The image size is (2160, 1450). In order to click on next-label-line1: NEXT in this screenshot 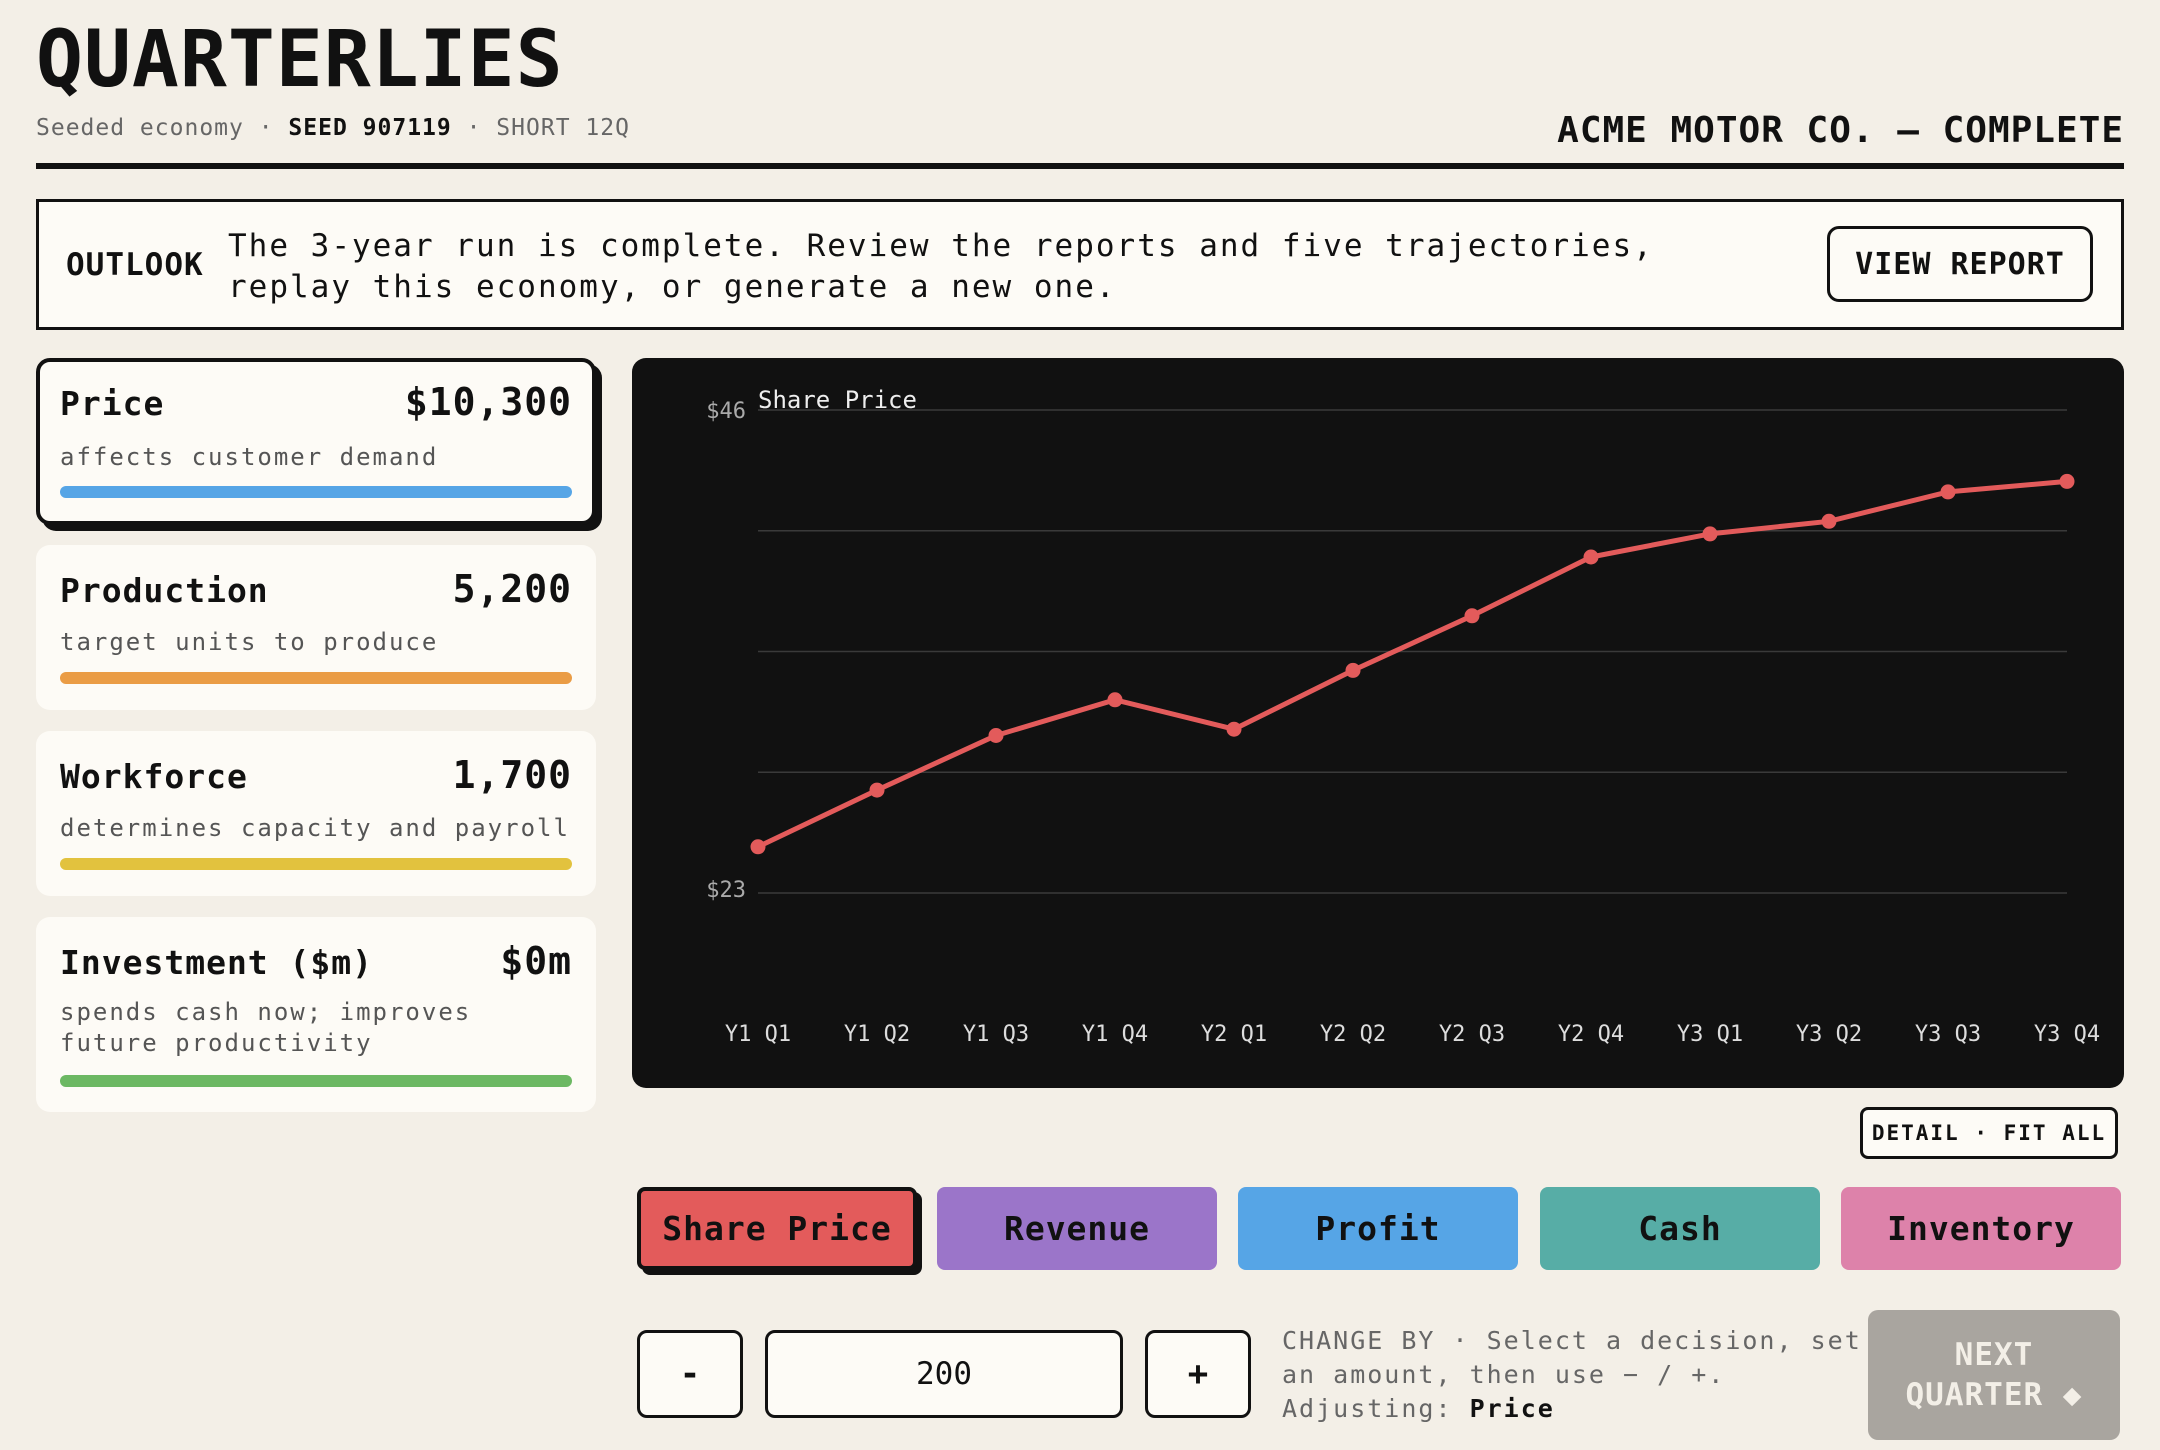, I will do `click(1994, 1355)`.